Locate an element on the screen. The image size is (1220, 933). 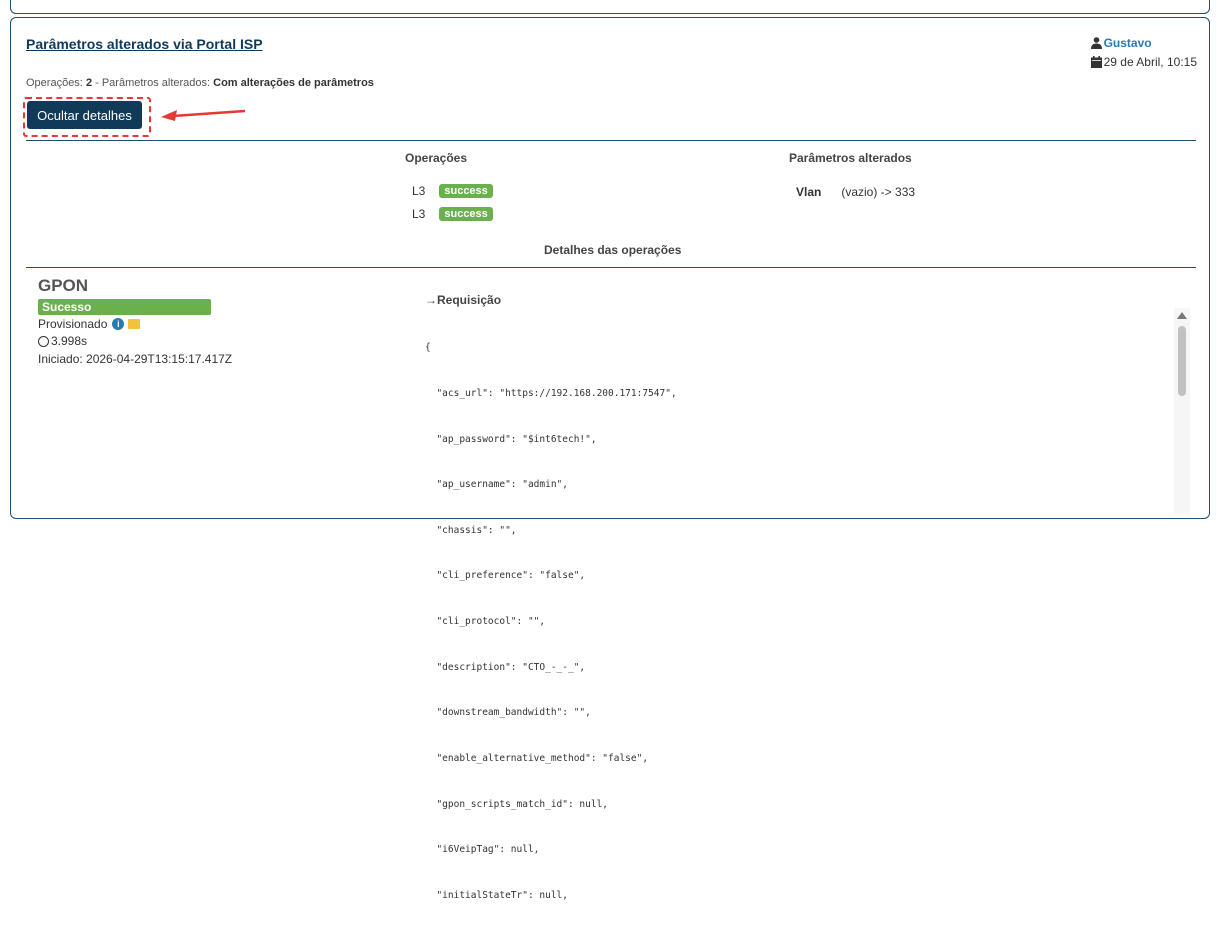
message-icon is located at coordinates (134, 324).